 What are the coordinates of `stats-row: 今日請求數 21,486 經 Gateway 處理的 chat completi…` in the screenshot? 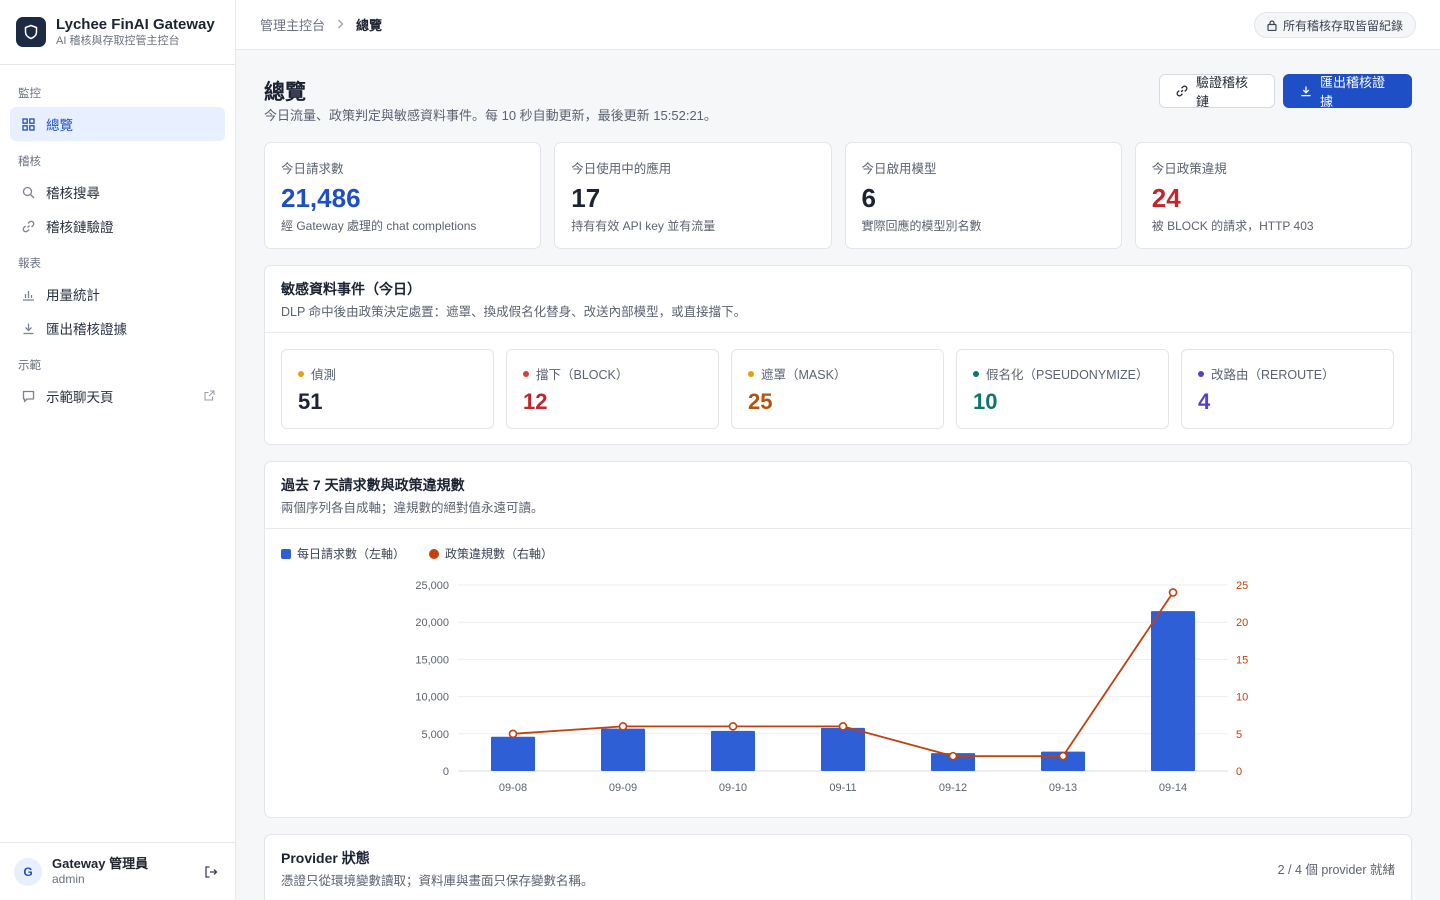 It's located at (838, 195).